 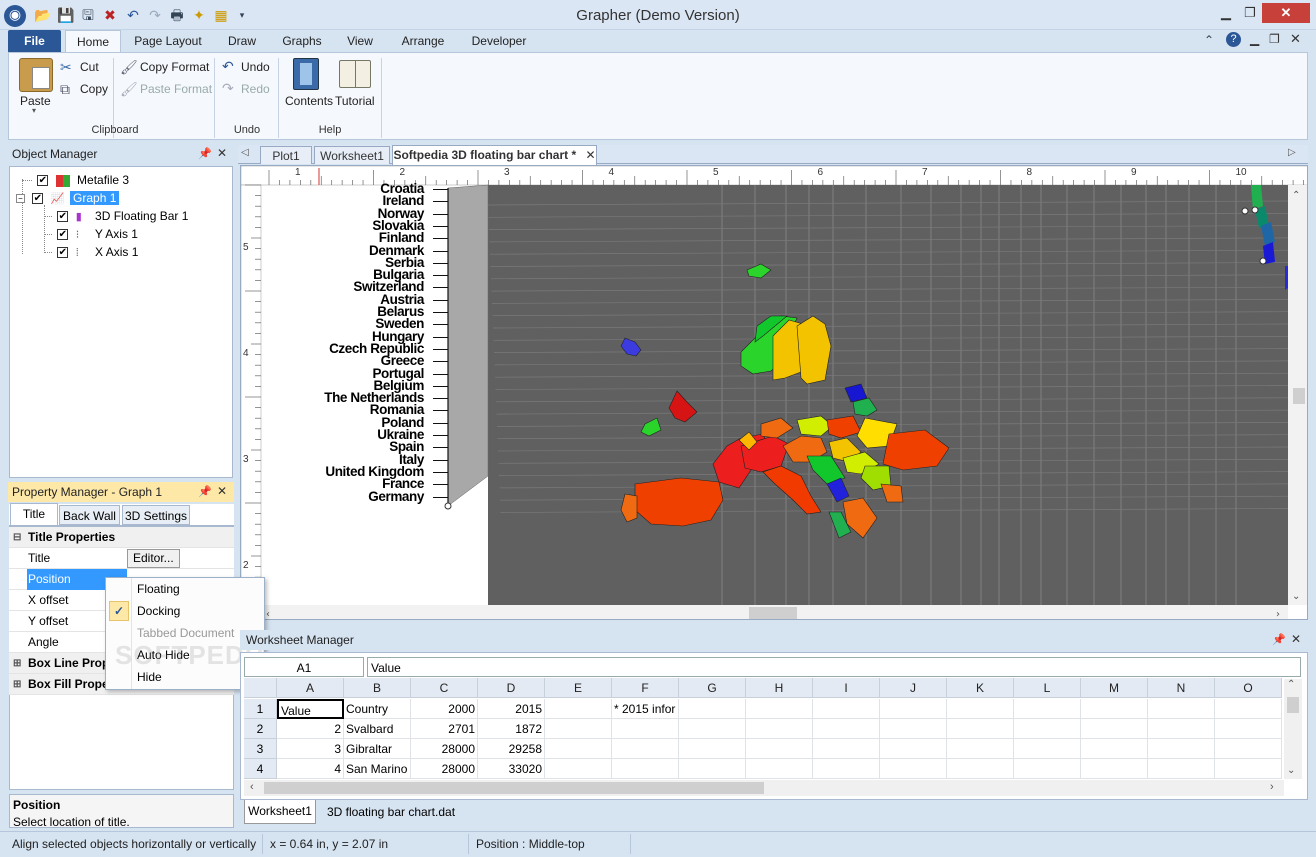 I want to click on doc-tab-plot1: Plot1, so click(x=286, y=155).